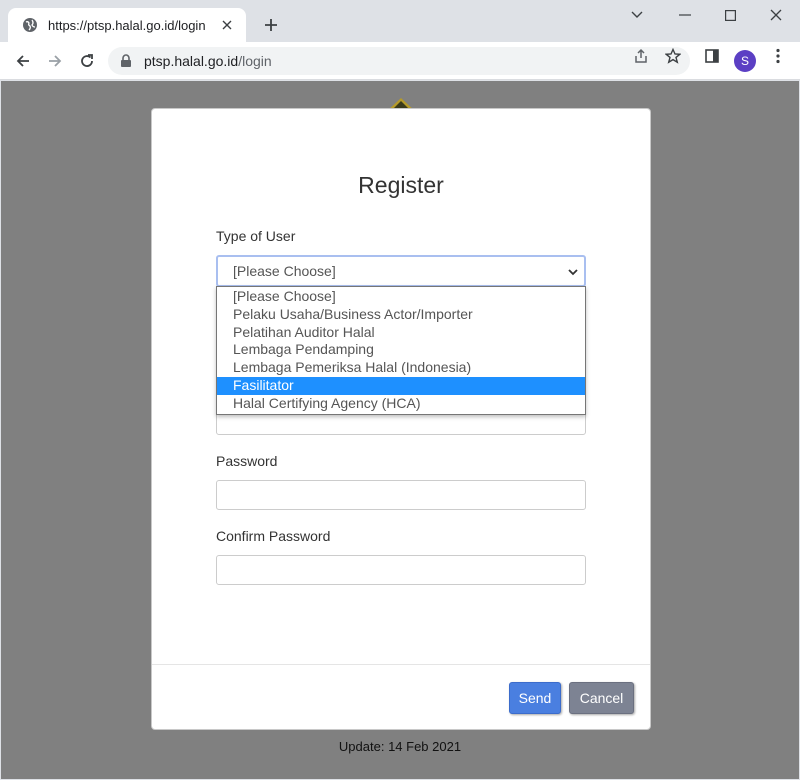 The width and height of the screenshot is (800, 780). Describe the element at coordinates (401, 697) in the screenshot. I see `dialog-footer: Send Cancel` at that location.